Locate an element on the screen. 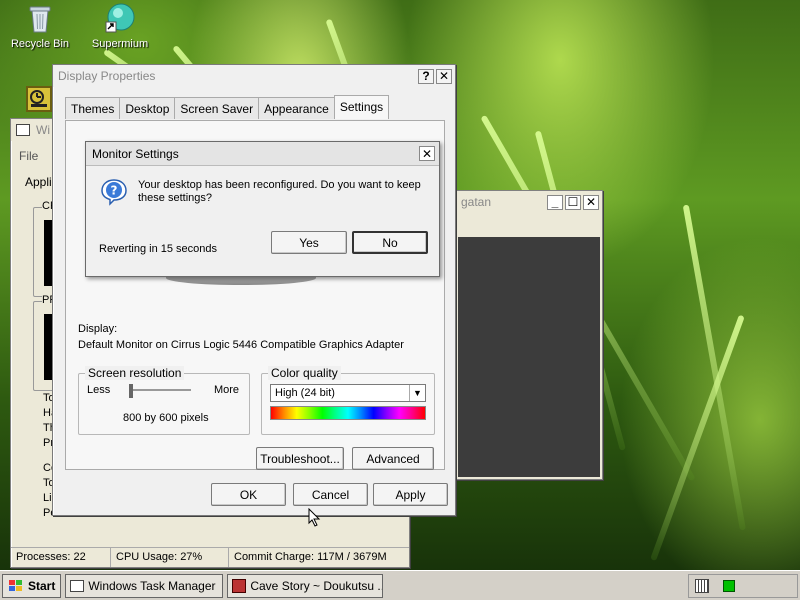  question-icon: ? is located at coordinates (114, 192).